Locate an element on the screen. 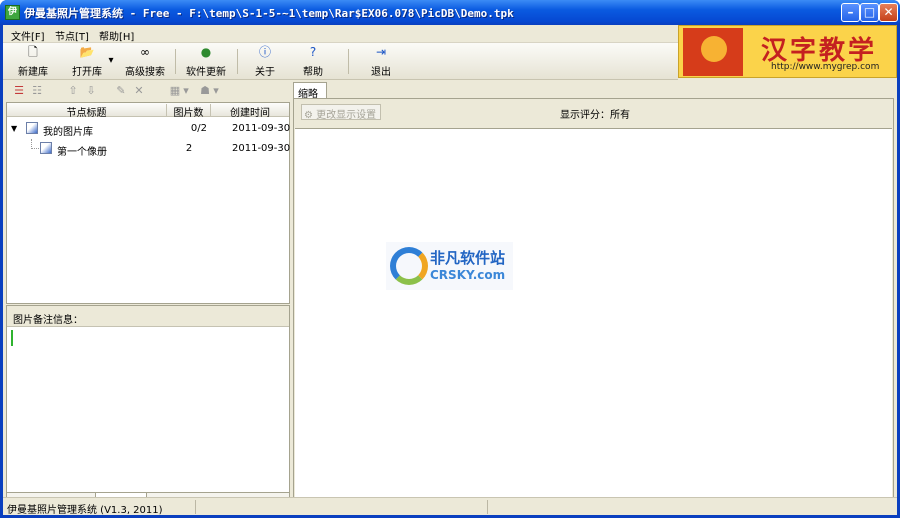  tab-thumbnails: 缩略图 is located at coordinates (310, 98).